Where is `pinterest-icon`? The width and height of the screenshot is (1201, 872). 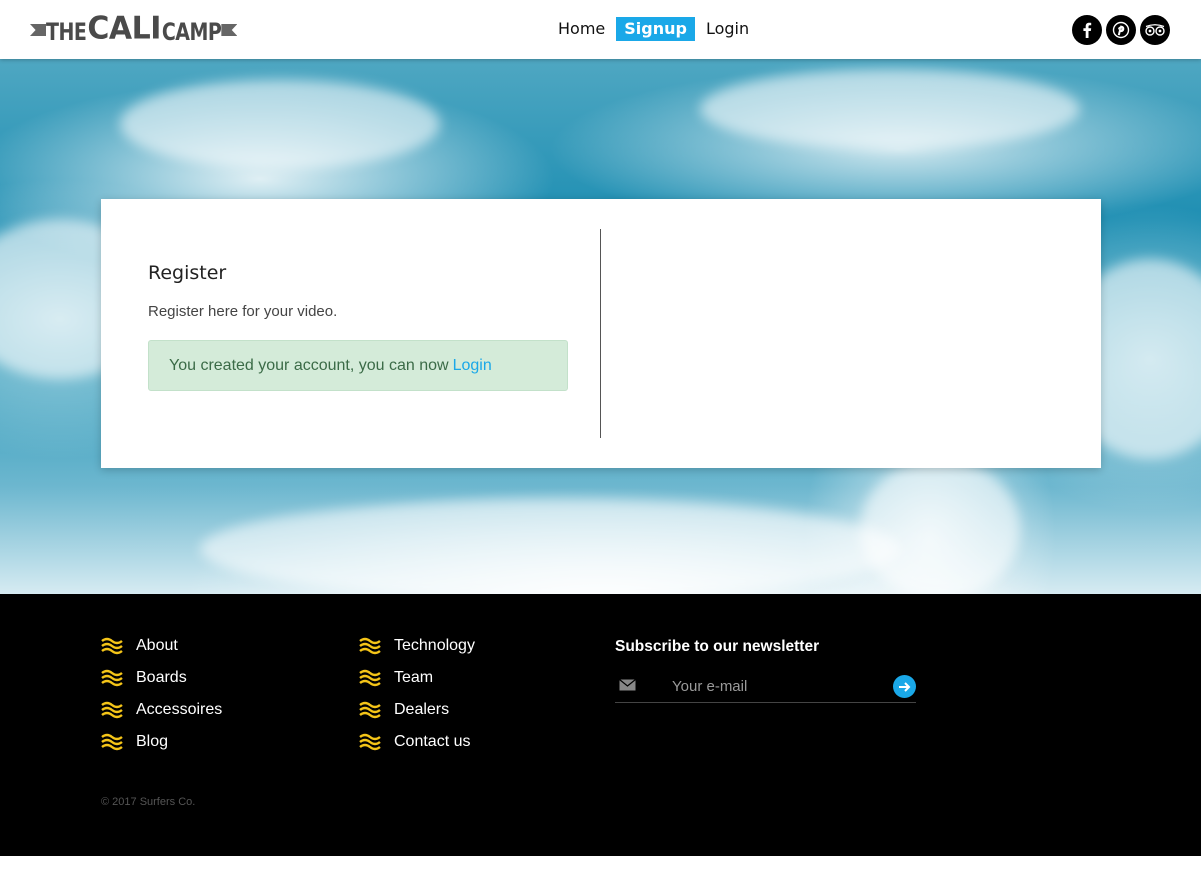
pinterest-icon is located at coordinates (1121, 30).